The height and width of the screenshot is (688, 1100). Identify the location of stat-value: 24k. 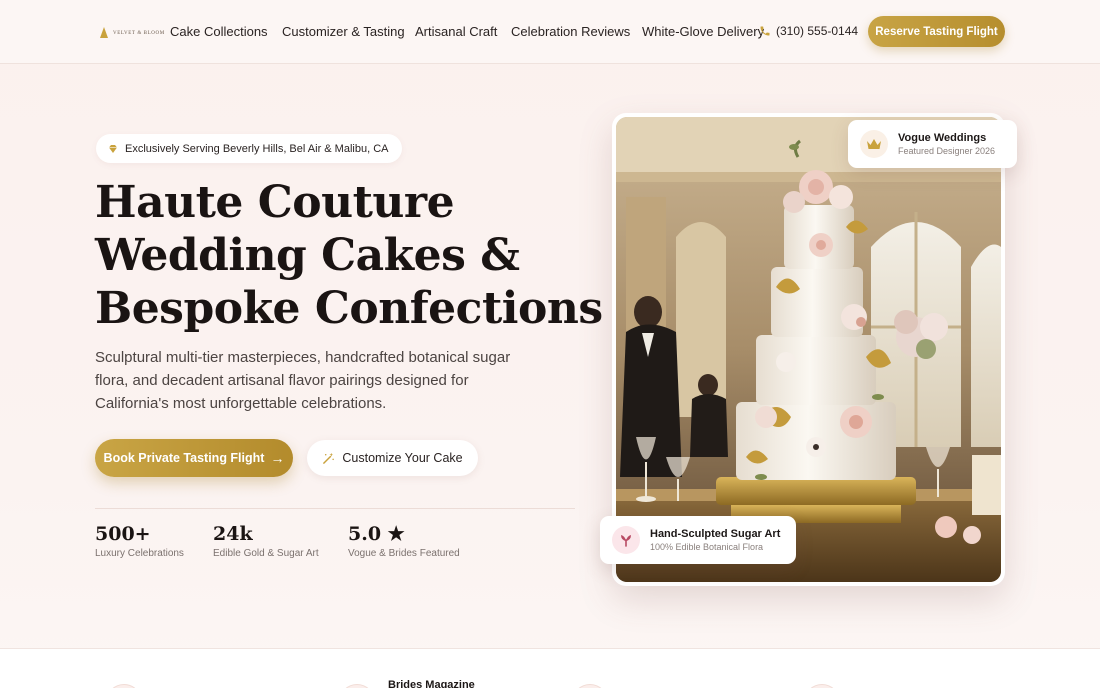
(233, 534).